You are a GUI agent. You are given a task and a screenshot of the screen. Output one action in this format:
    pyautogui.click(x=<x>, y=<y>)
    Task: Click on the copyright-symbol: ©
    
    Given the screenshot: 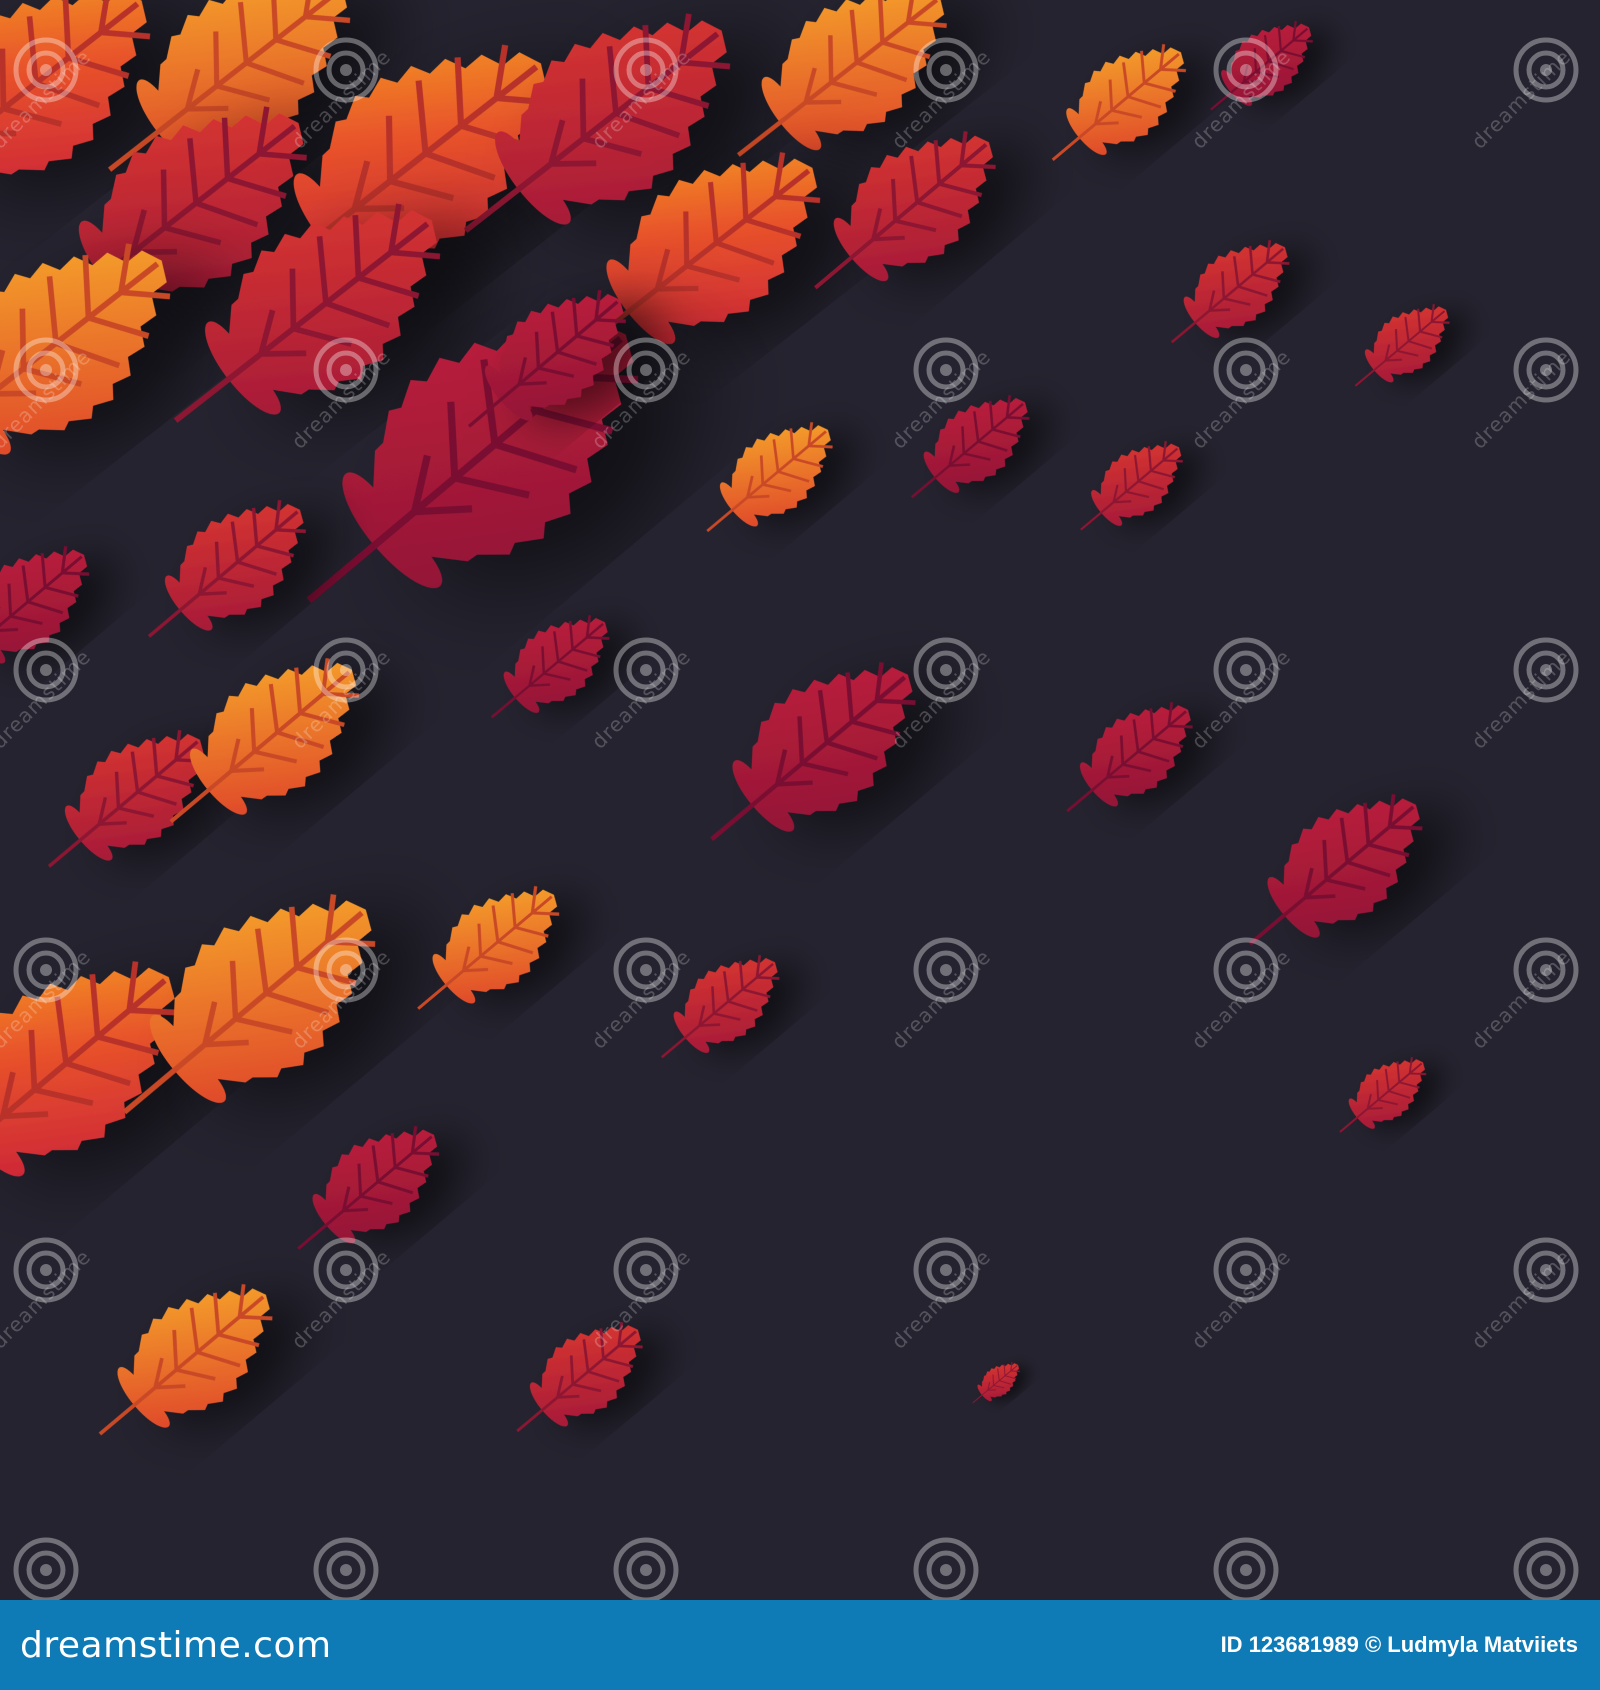 What is the action you would take?
    pyautogui.click(x=1373, y=1644)
    